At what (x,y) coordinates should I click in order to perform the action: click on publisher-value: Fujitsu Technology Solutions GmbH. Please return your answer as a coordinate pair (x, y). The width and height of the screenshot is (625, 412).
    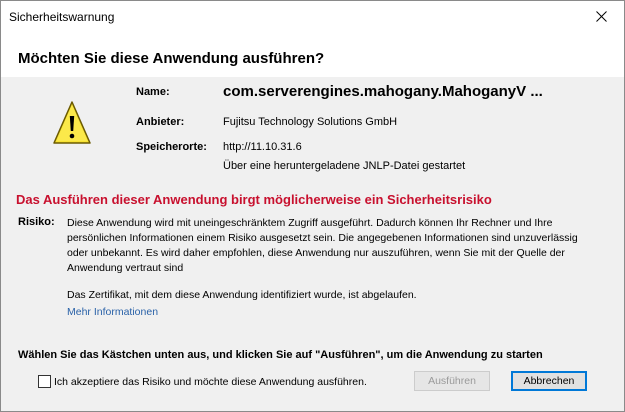
    Looking at the image, I should click on (310, 122).